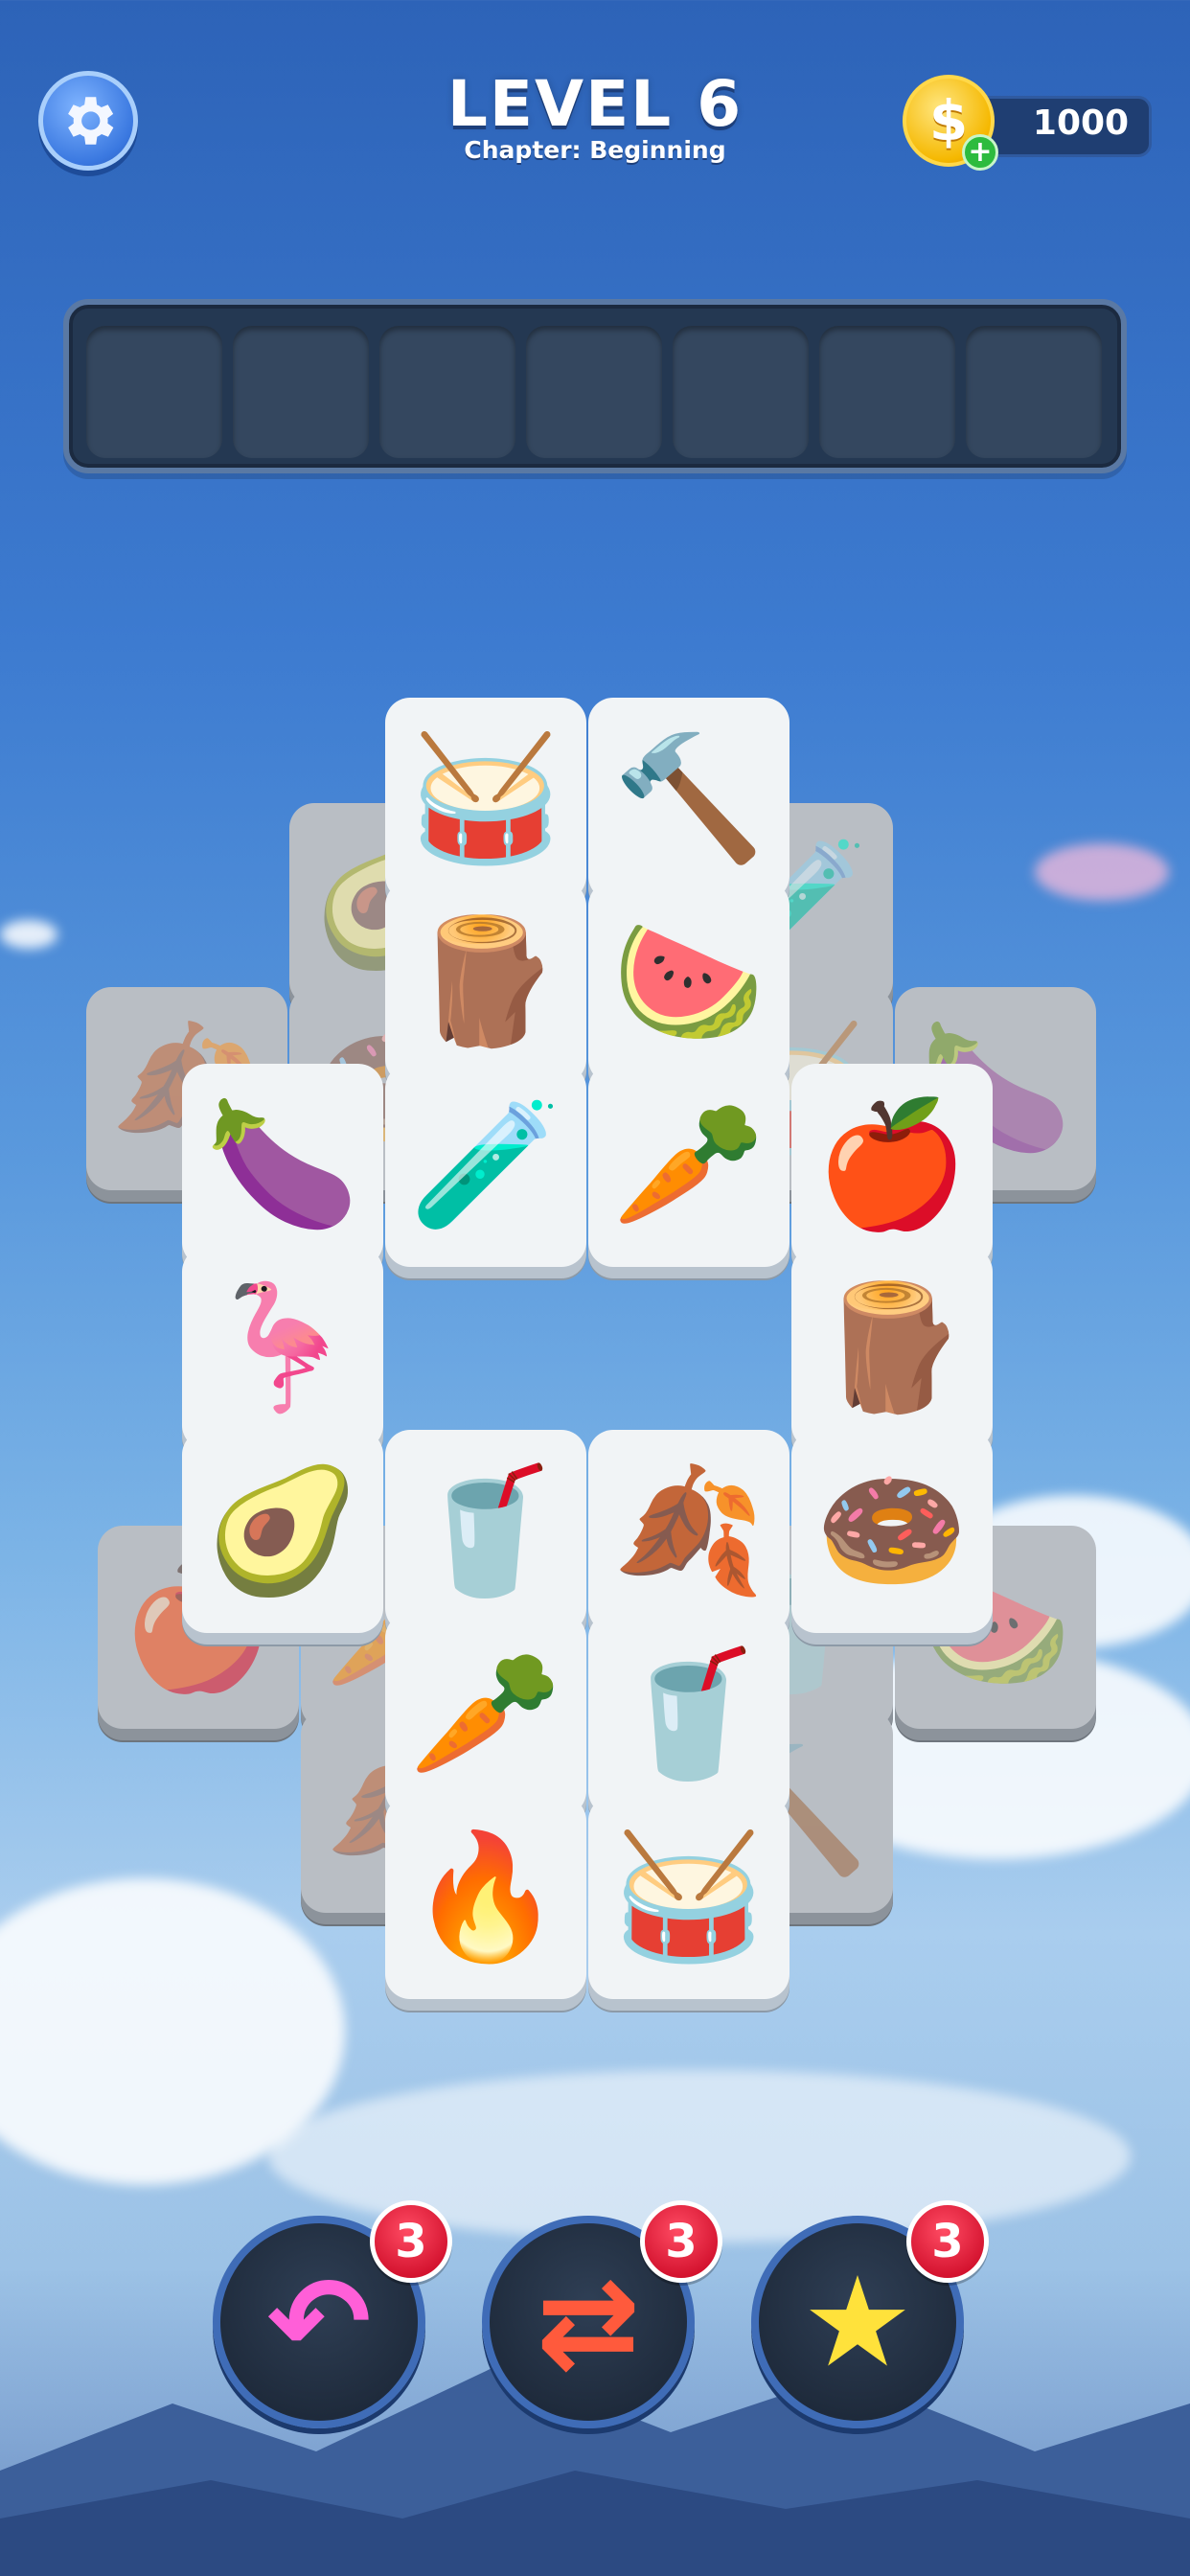 The height and width of the screenshot is (2576, 1190). I want to click on tile-campfire: 🔥, so click(486, 1897).